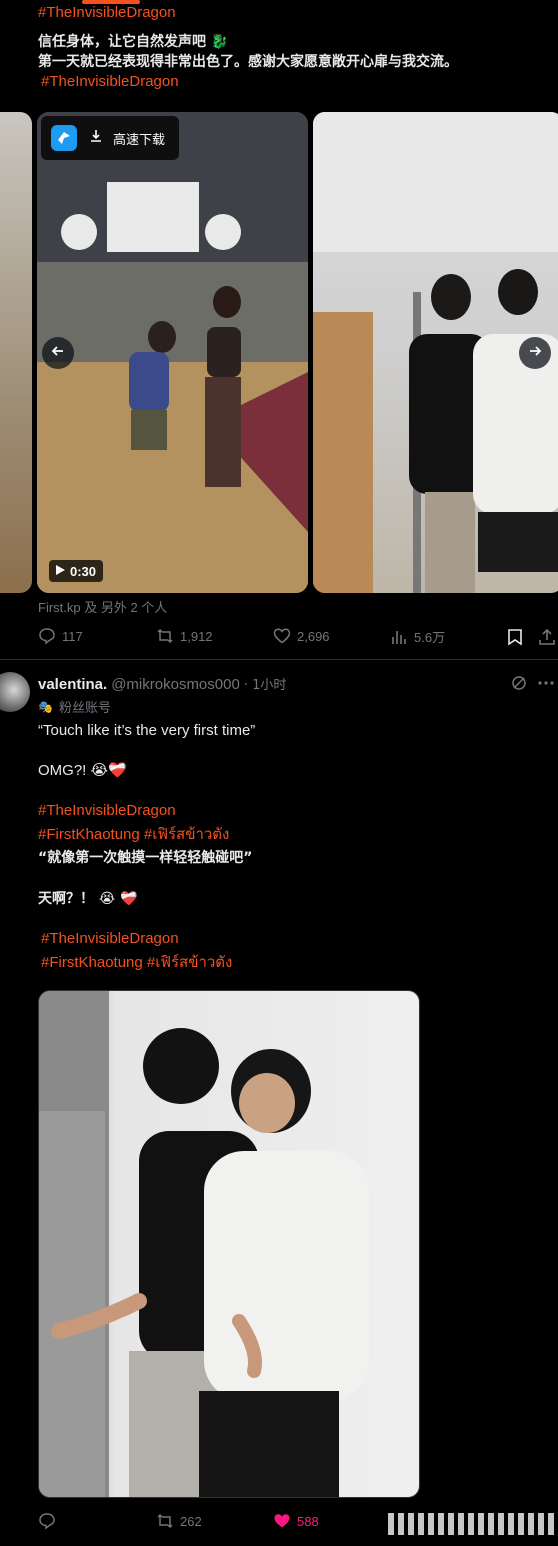 Image resolution: width=558 pixels, height=1546 pixels. What do you see at coordinates (15, 692) in the screenshot?
I see `avatar` at bounding box center [15, 692].